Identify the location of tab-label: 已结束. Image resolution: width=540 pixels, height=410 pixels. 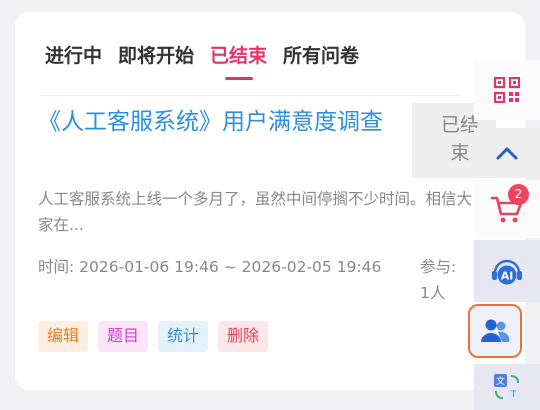
(239, 56).